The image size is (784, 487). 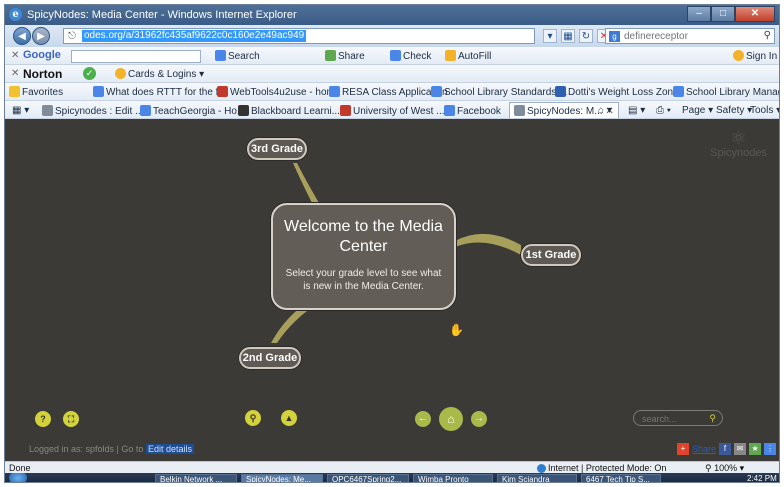 What do you see at coordinates (672, 418) in the screenshot?
I see `mindmap-search-input` at bounding box center [672, 418].